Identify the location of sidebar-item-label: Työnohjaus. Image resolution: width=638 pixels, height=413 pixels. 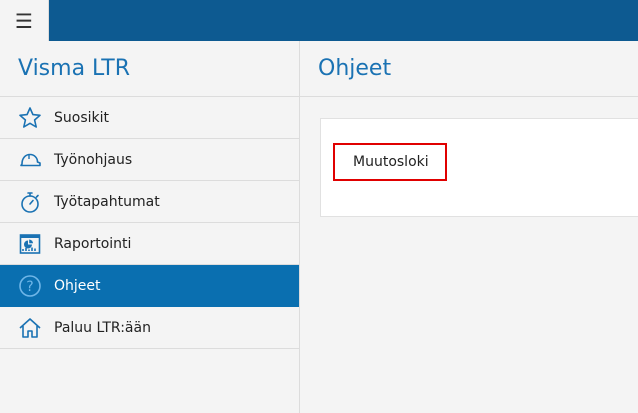
(93, 159).